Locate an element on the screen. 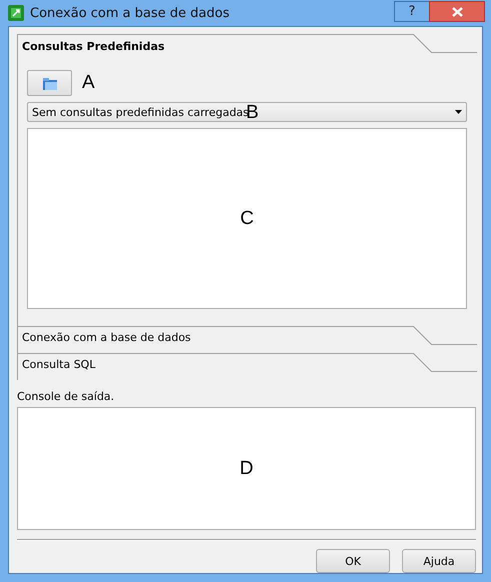 The height and width of the screenshot is (582, 491). dialog-button: OK is located at coordinates (353, 561).